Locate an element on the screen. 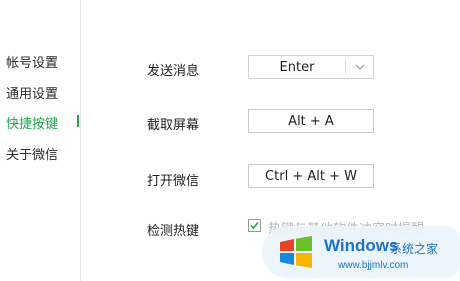 This screenshot has height=281, width=460. sidebar-item-about-wechat: 关于微信 is located at coordinates (32, 153).